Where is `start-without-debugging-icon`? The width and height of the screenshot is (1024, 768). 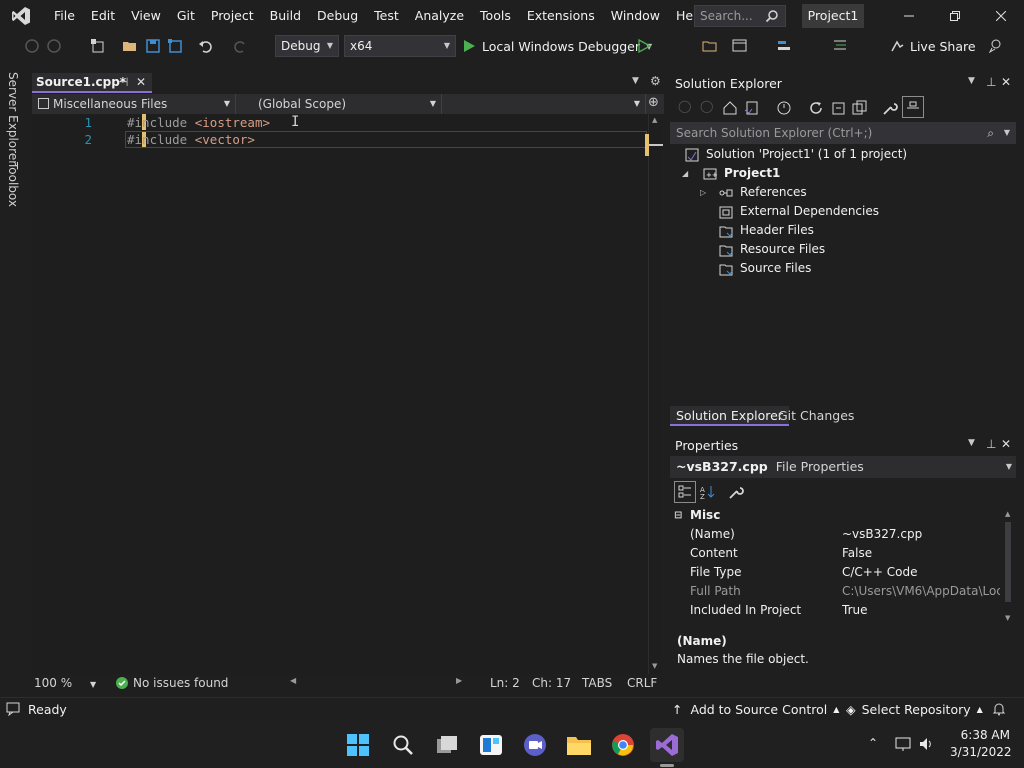
start-without-debugging-icon is located at coordinates (644, 46).